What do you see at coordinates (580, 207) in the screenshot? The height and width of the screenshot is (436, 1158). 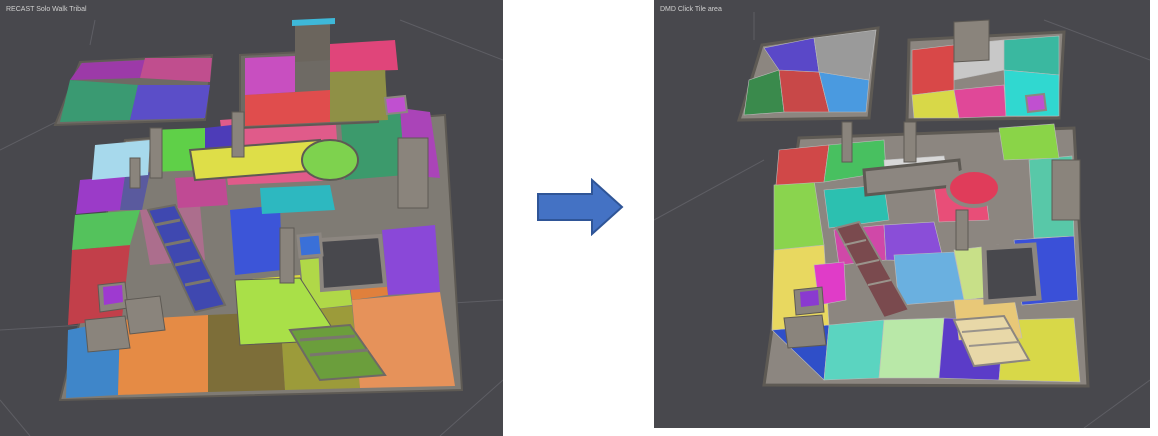 I see `right-arrow-icon` at bounding box center [580, 207].